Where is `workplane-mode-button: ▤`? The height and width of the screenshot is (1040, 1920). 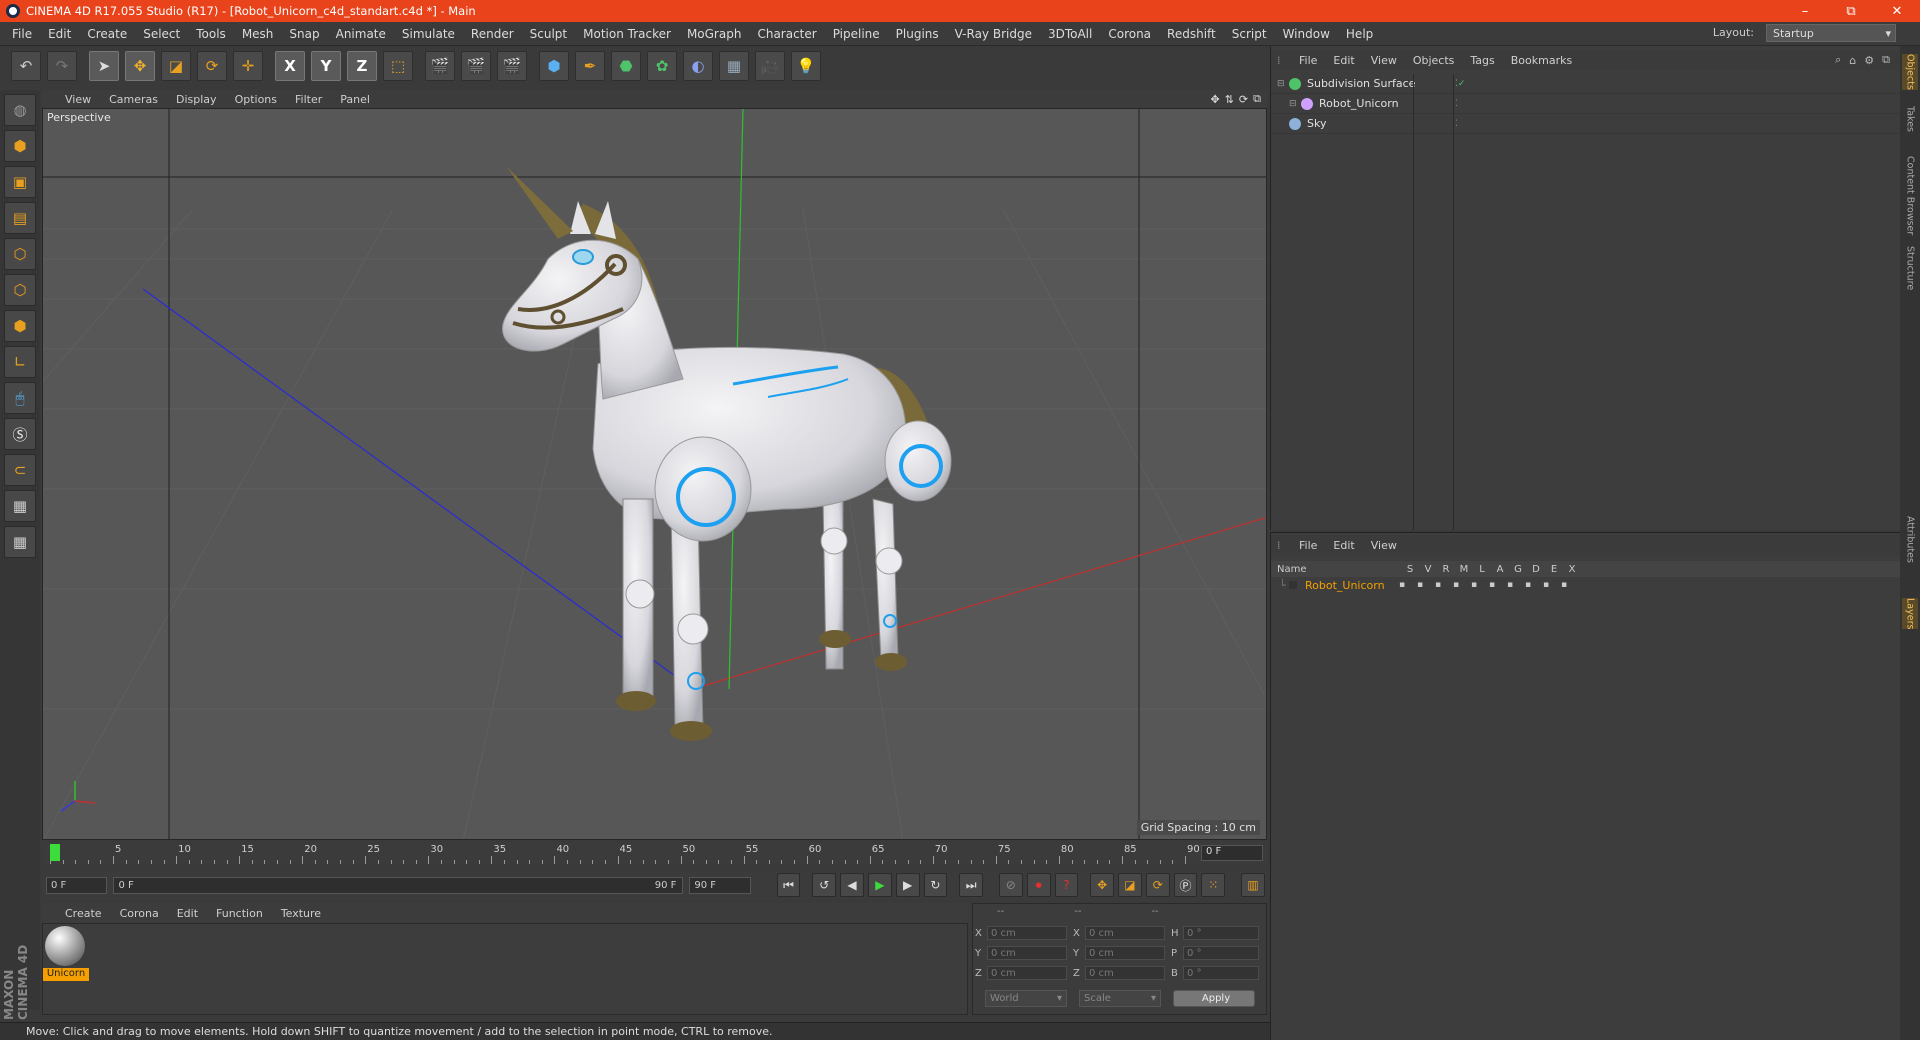 workplane-mode-button: ▤ is located at coordinates (20, 218).